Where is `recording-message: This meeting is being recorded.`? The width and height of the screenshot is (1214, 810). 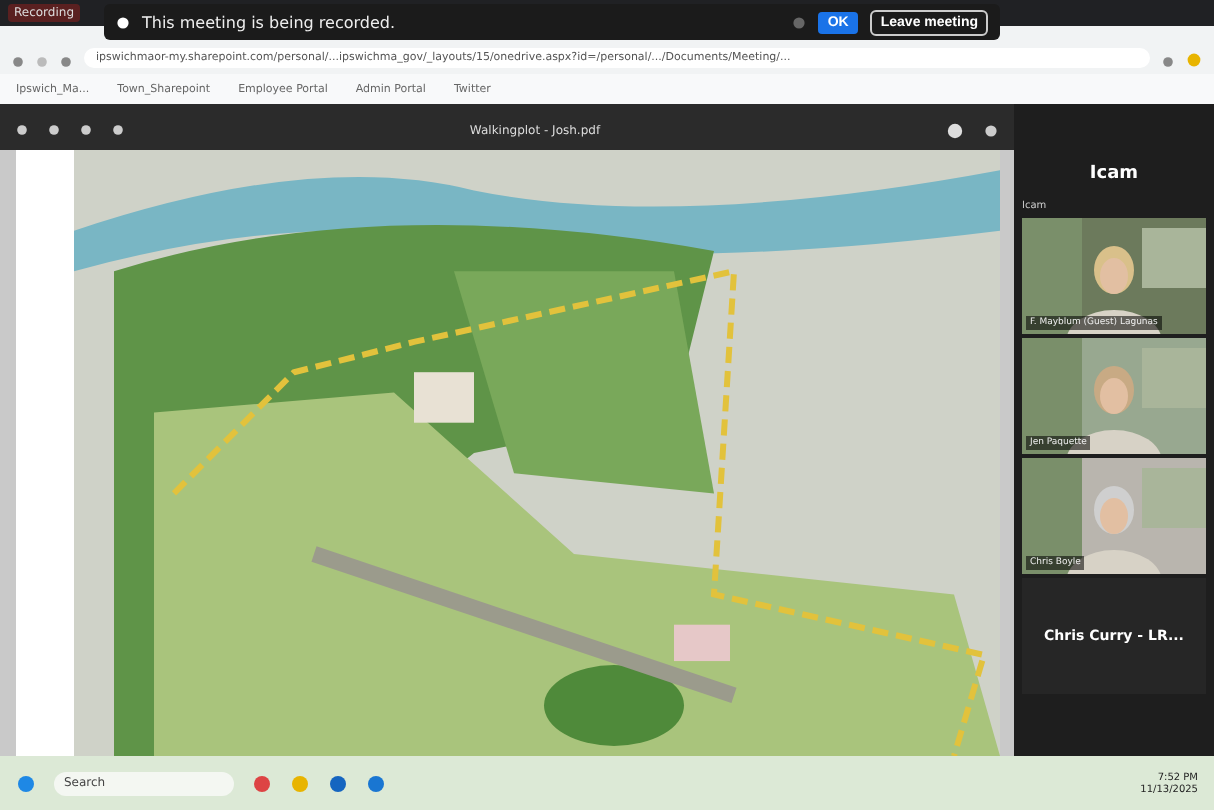 recording-message: This meeting is being recorded. is located at coordinates (270, 22).